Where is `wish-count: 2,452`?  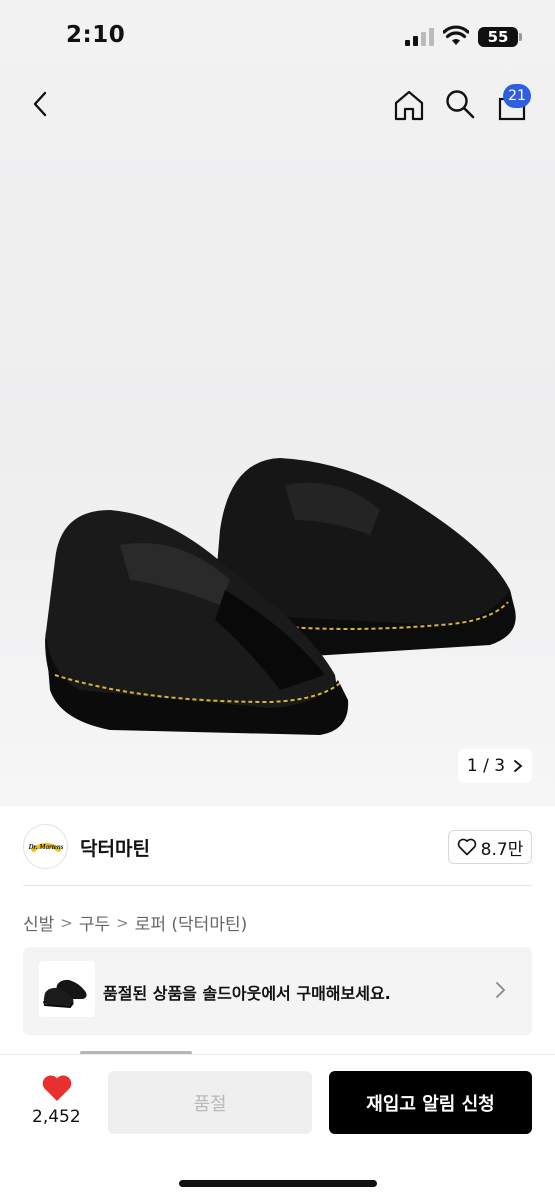 wish-count: 2,452 is located at coordinates (56, 1117).